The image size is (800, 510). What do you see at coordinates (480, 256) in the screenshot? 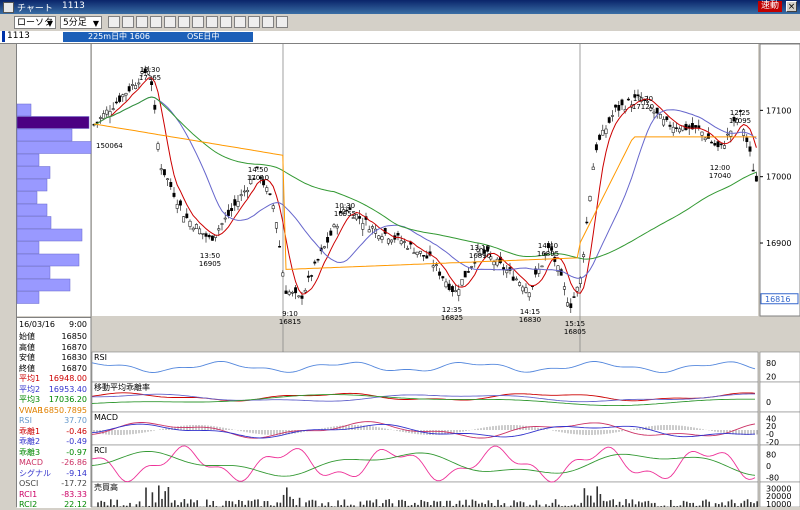
I see `annotation-price: 16890` at bounding box center [480, 256].